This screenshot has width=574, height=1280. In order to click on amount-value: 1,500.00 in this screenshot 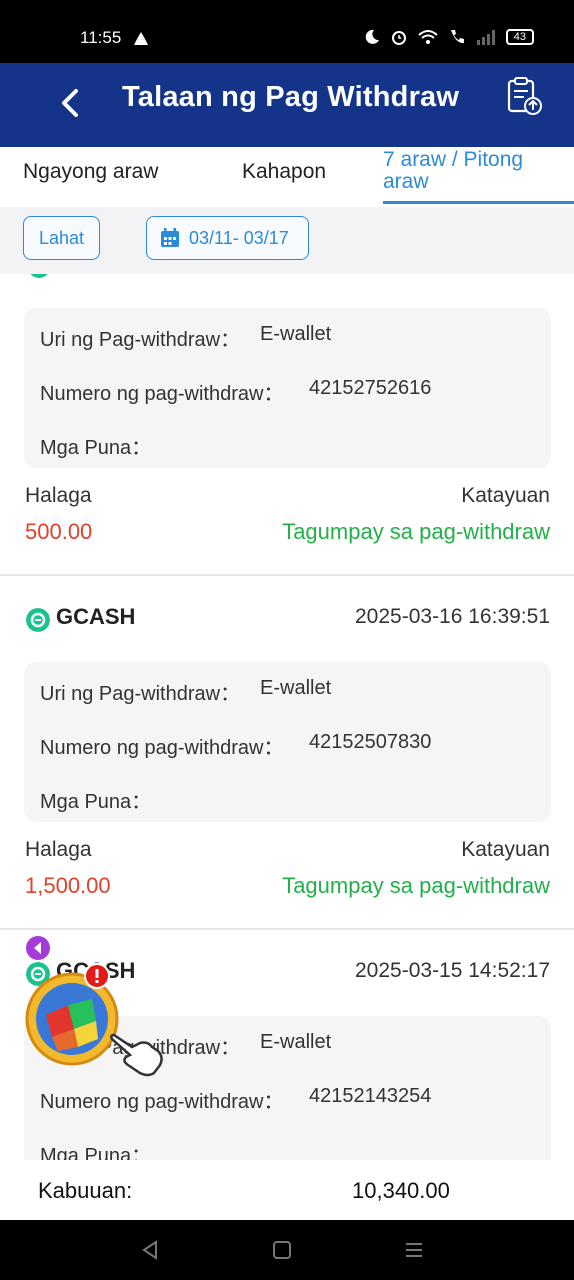, I will do `click(68, 885)`.